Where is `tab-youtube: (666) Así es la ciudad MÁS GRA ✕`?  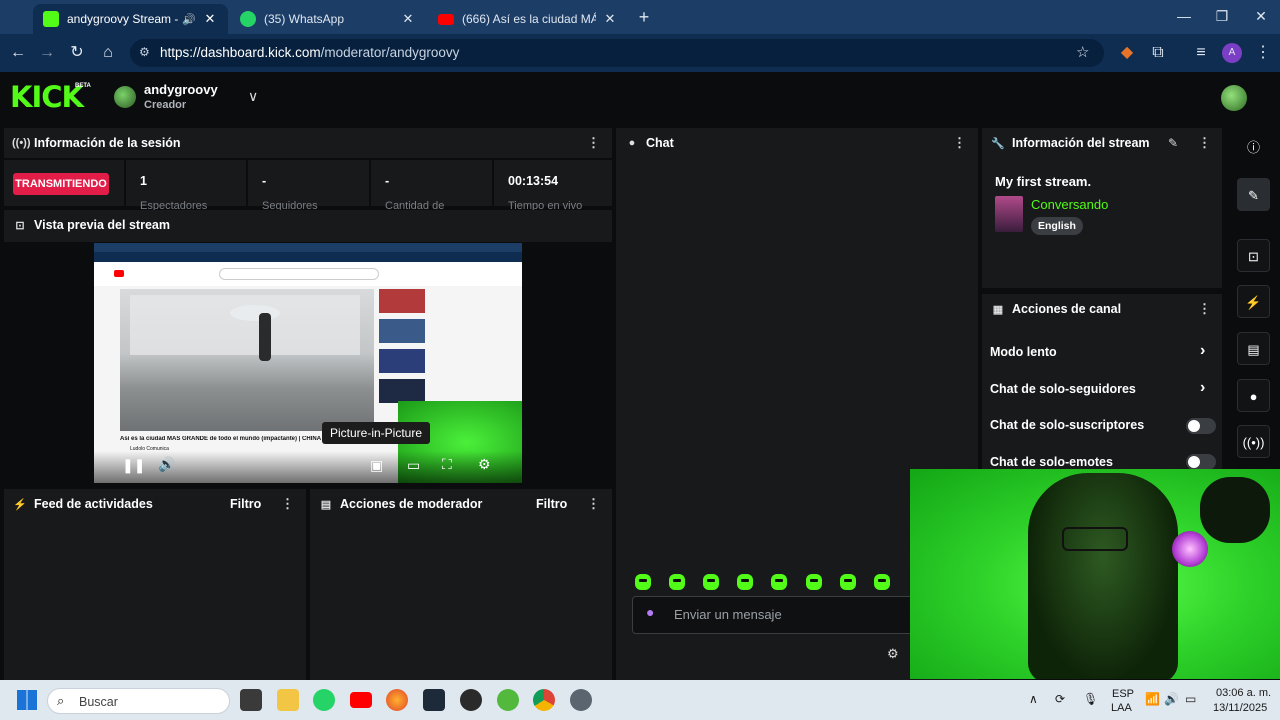 tab-youtube: (666) Así es la ciudad MÁS GRA ✕ is located at coordinates (528, 19).